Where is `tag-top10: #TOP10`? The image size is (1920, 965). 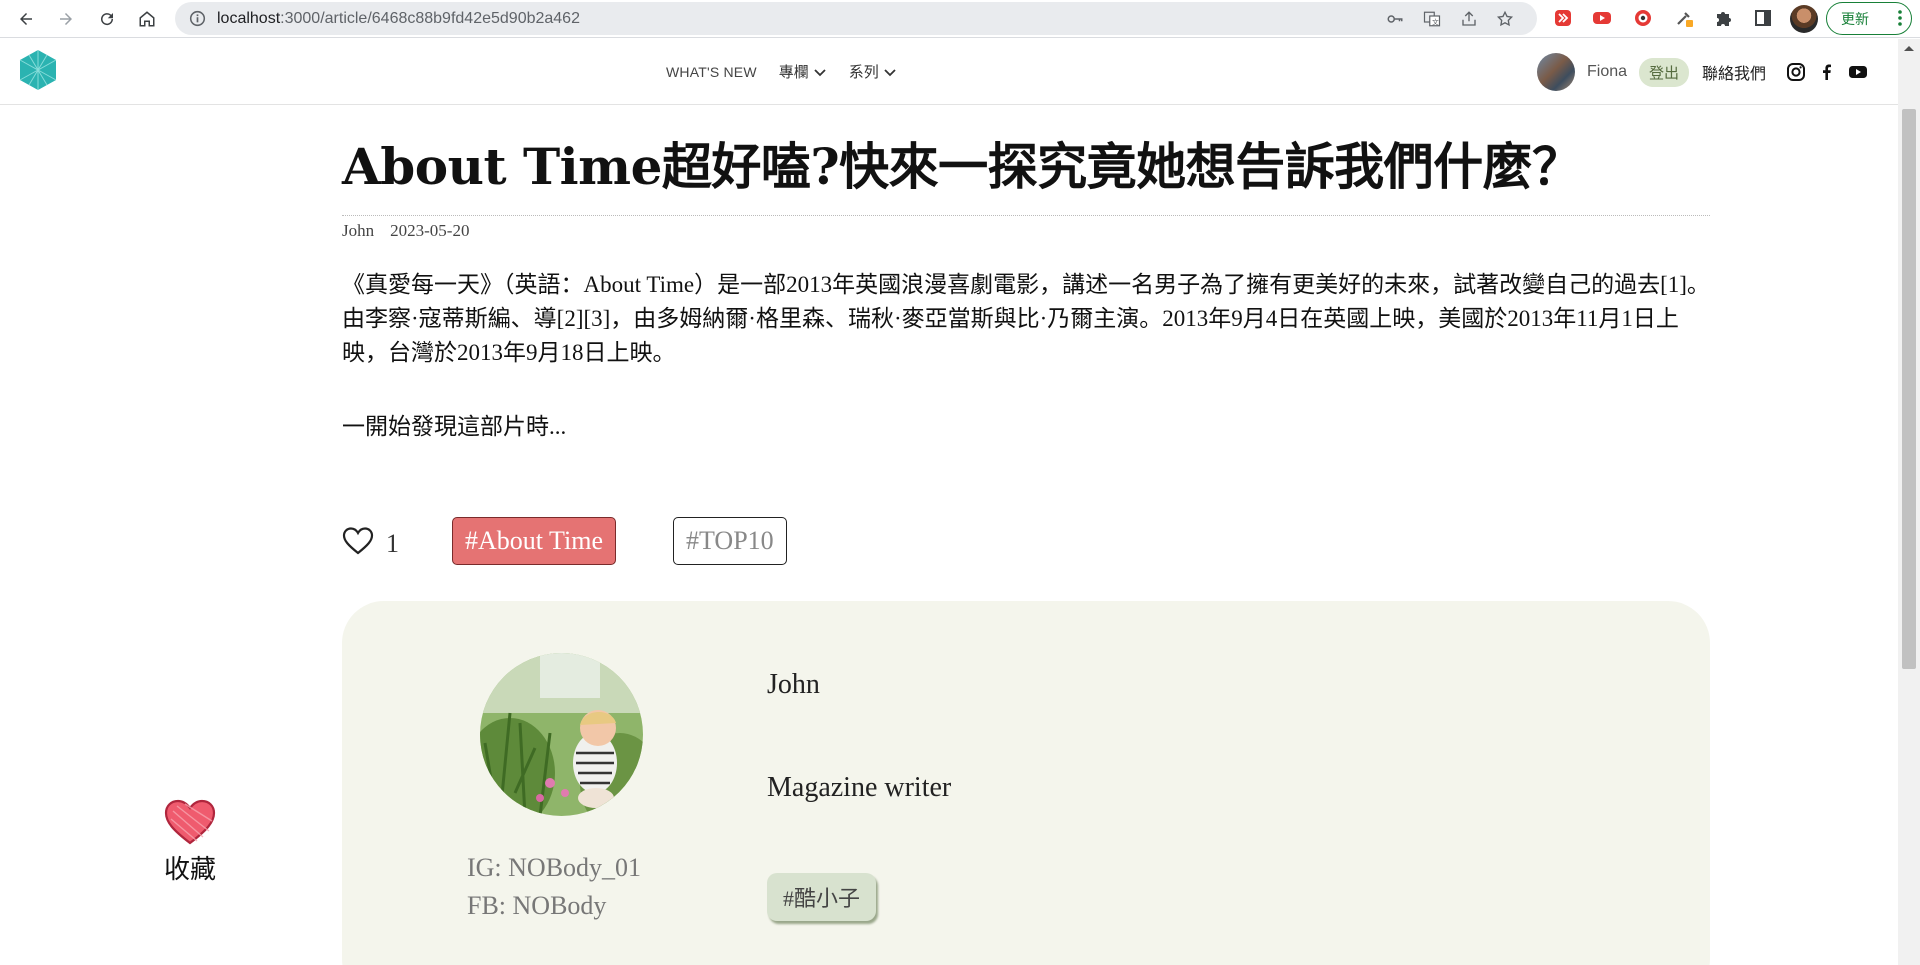 tag-top10: #TOP10 is located at coordinates (730, 541).